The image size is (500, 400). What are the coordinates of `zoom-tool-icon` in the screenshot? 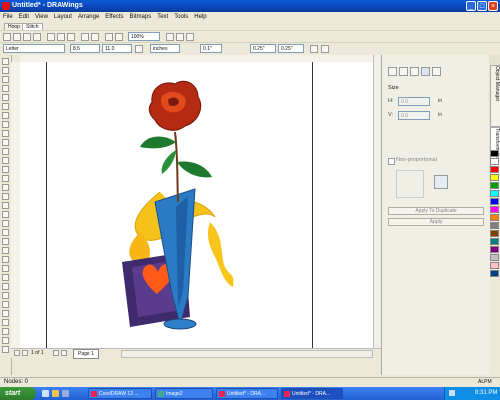 It's located at (5, 88).